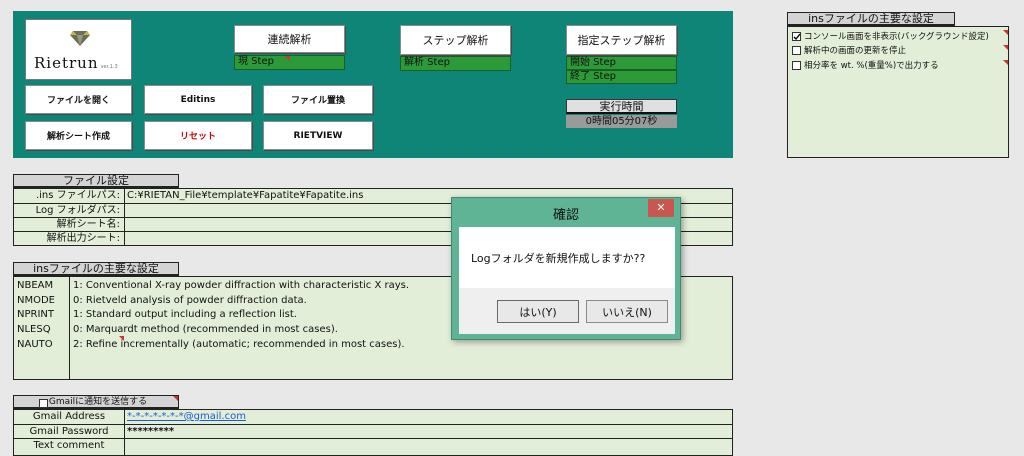  What do you see at coordinates (455, 40) in the screenshot?
I see `step-analysis-button: ステップ解析` at bounding box center [455, 40].